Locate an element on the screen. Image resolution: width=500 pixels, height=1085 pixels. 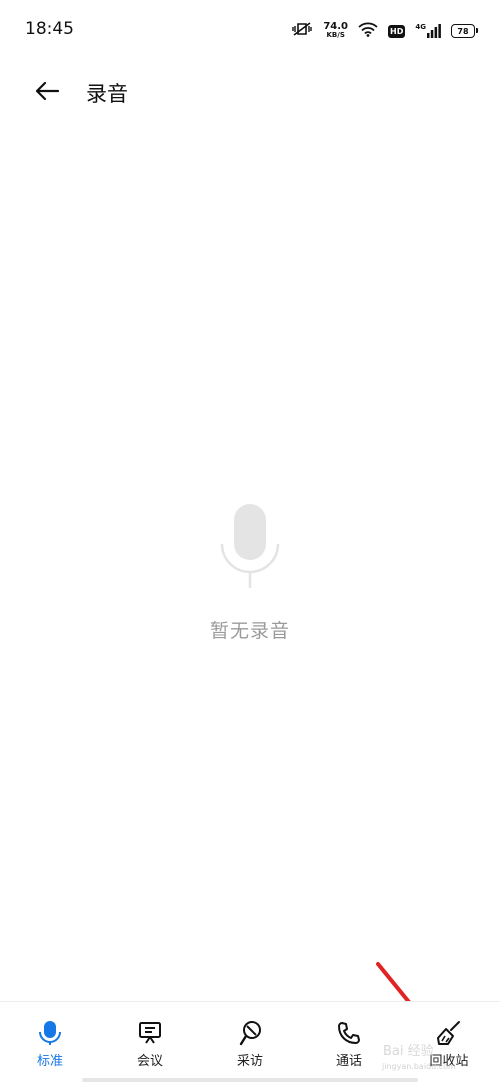
back-button is located at coordinates (47, 91).